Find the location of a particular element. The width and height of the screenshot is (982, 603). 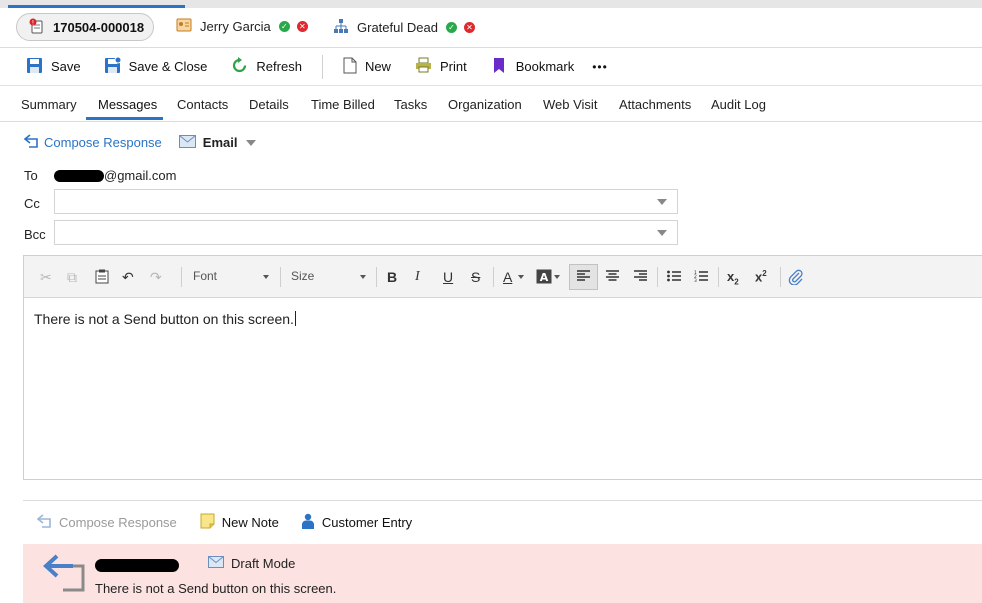

bookmark-icon is located at coordinates (499, 67).